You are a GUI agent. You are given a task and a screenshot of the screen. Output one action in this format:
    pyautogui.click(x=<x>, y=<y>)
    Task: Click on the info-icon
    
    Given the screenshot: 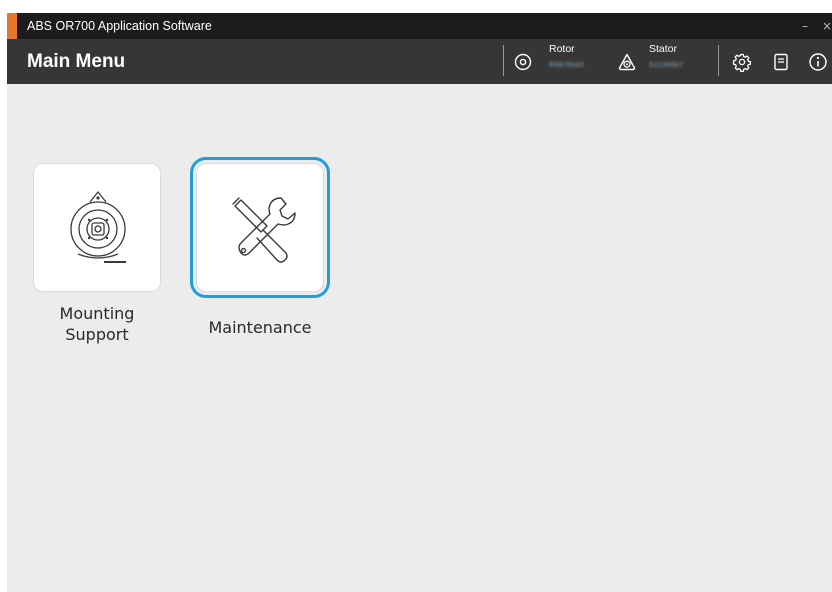 What is the action you would take?
    pyautogui.click(x=818, y=62)
    